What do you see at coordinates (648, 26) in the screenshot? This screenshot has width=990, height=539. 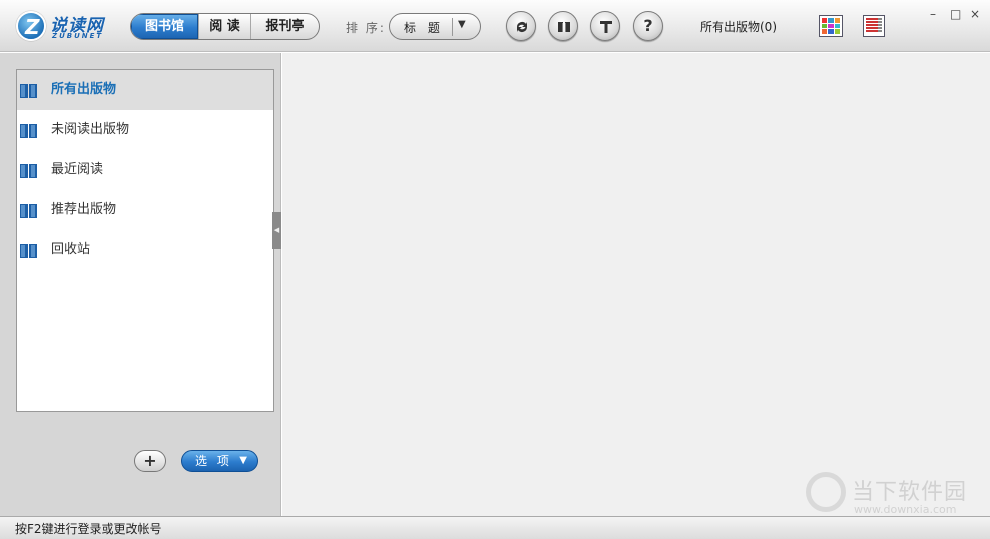 I see `help-icon: ?` at bounding box center [648, 26].